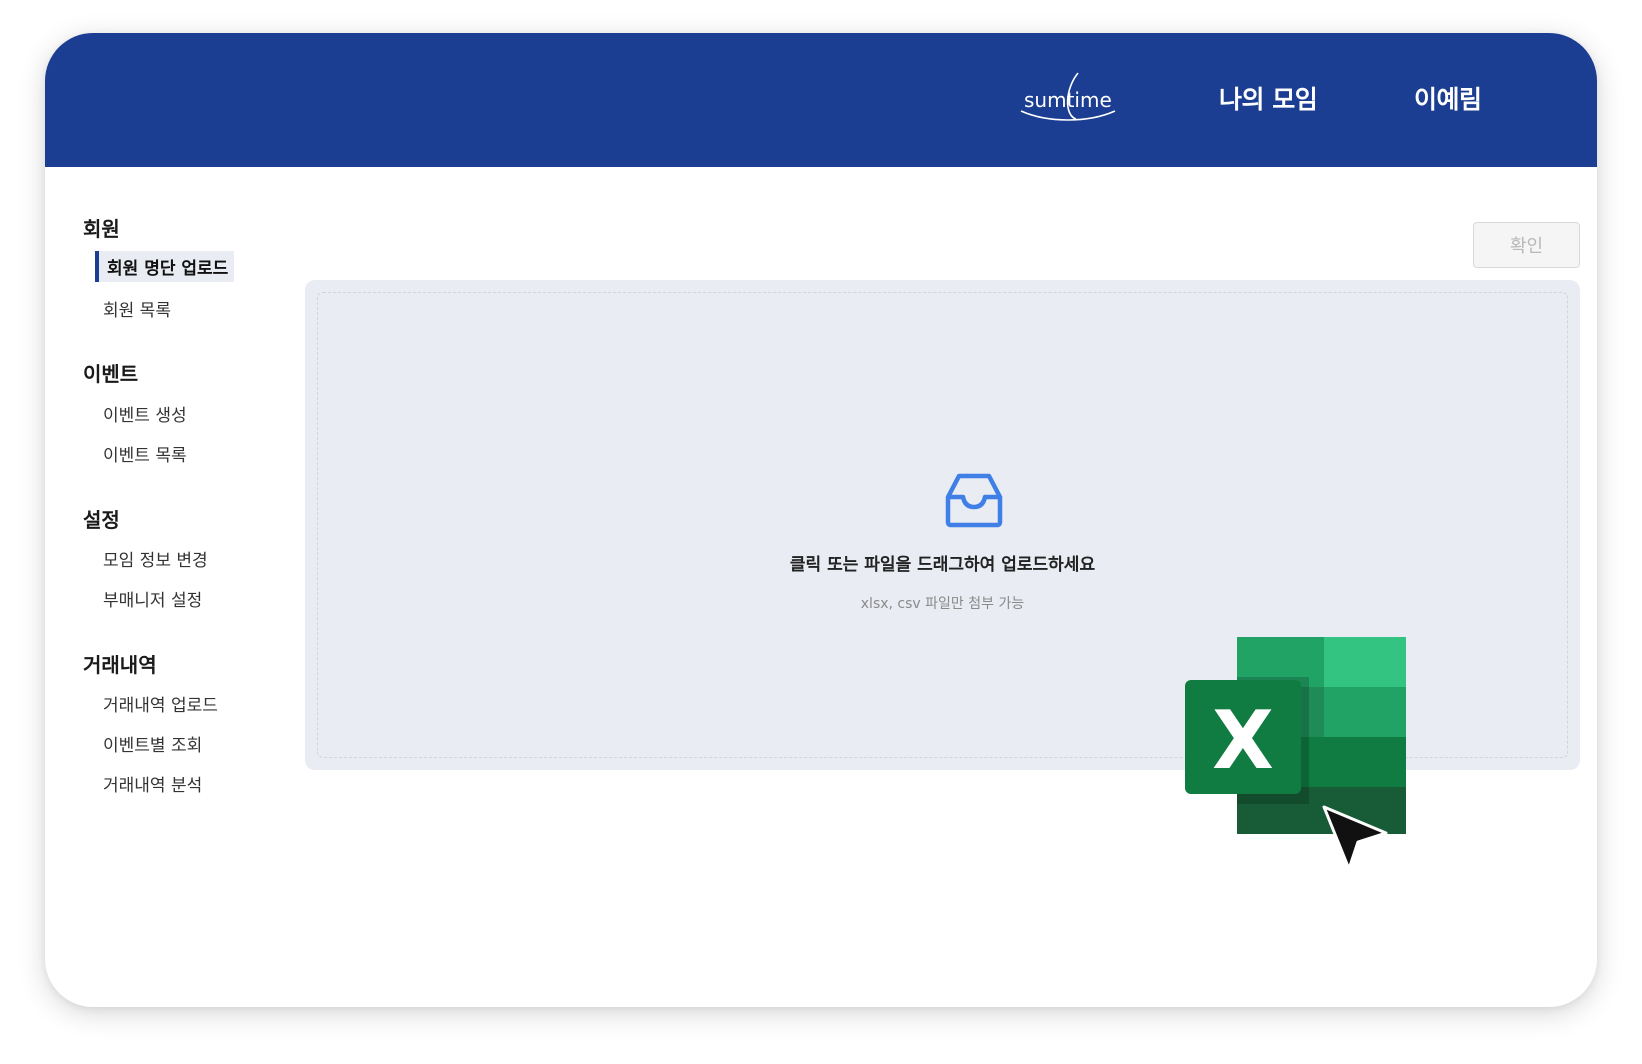 The image size is (1642, 1064). Describe the element at coordinates (111, 374) in the screenshot. I see `sidebar-section-event: 이벤트` at that location.